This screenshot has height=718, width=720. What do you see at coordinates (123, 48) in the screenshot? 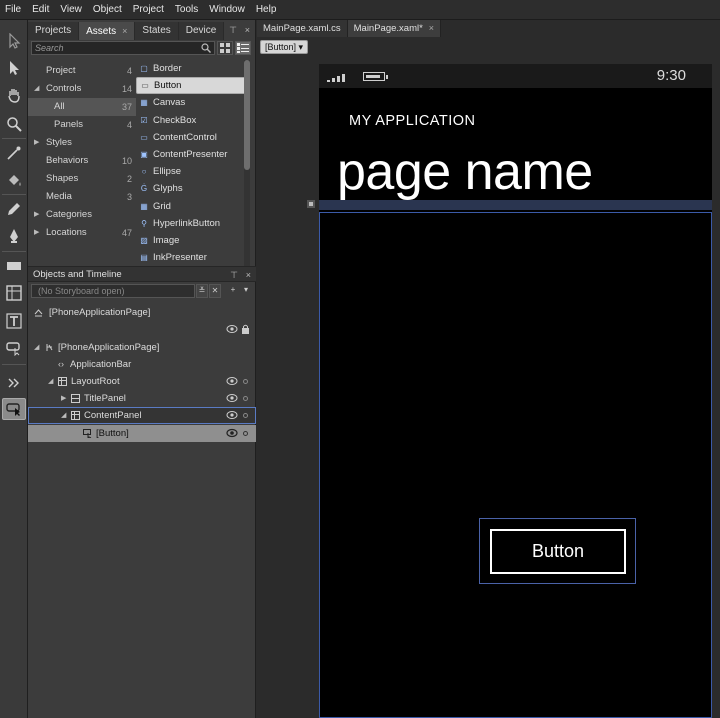
I see `search-input: Search` at bounding box center [123, 48].